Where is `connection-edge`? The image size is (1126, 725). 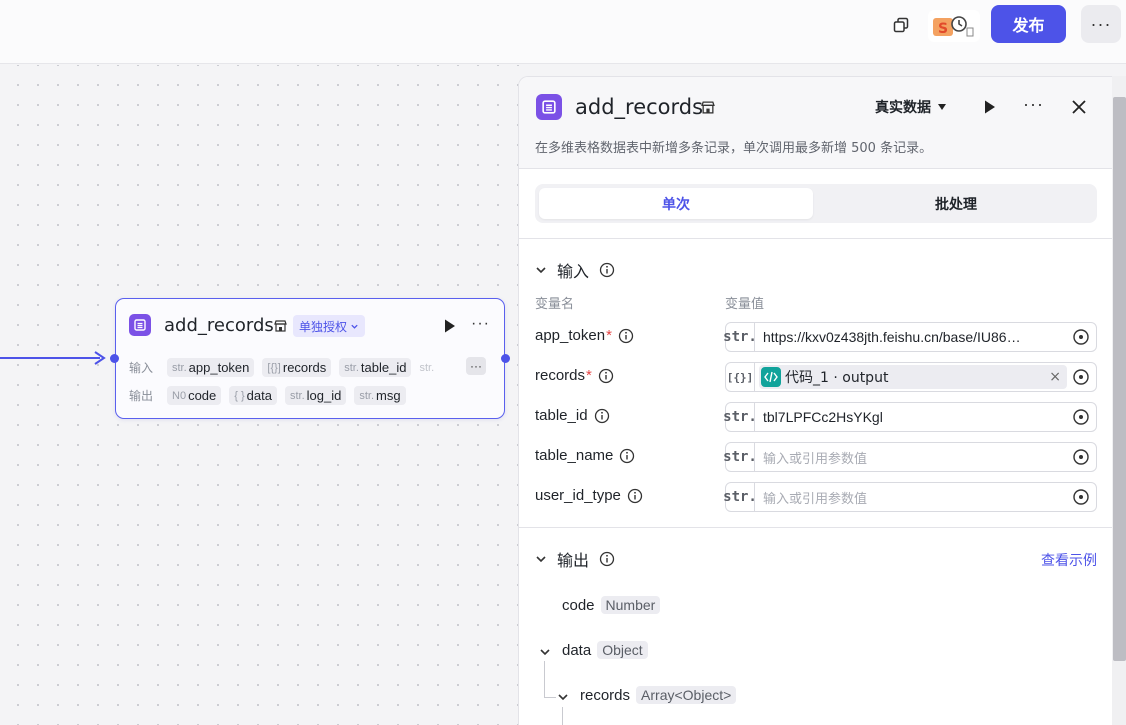
connection-edge is located at coordinates (50, 358).